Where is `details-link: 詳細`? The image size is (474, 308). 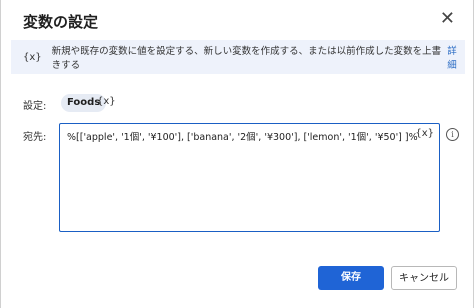 details-link: 詳細 is located at coordinates (456, 57).